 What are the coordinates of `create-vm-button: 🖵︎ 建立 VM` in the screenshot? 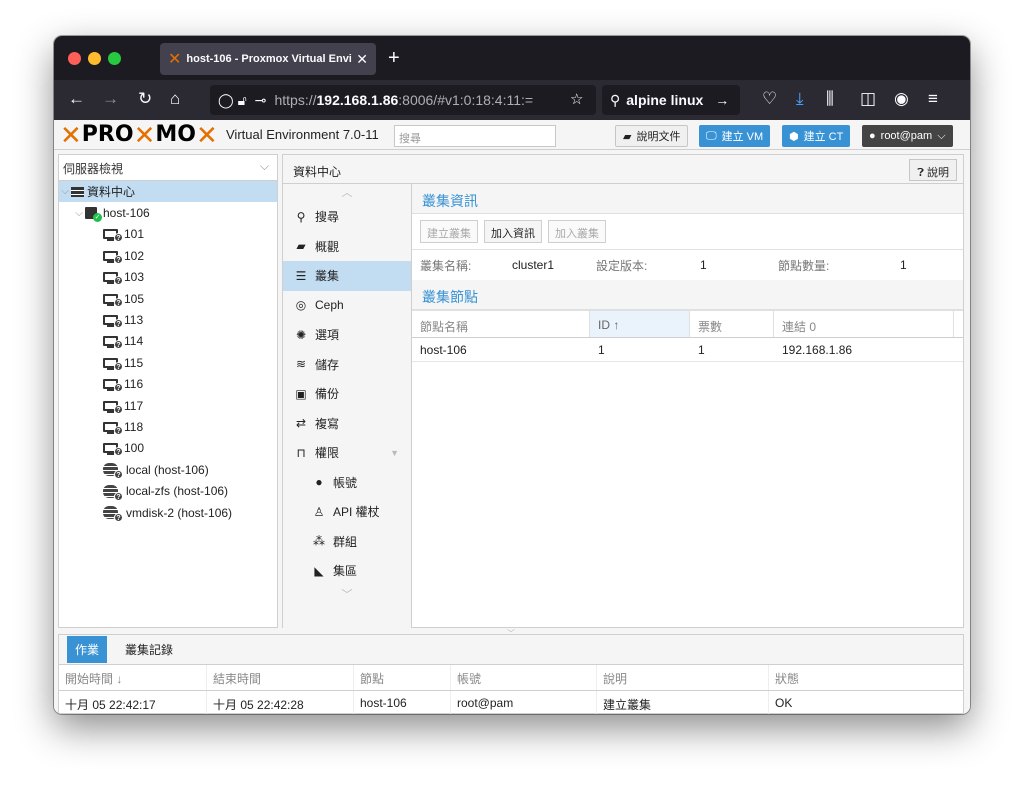 It's located at (735, 136).